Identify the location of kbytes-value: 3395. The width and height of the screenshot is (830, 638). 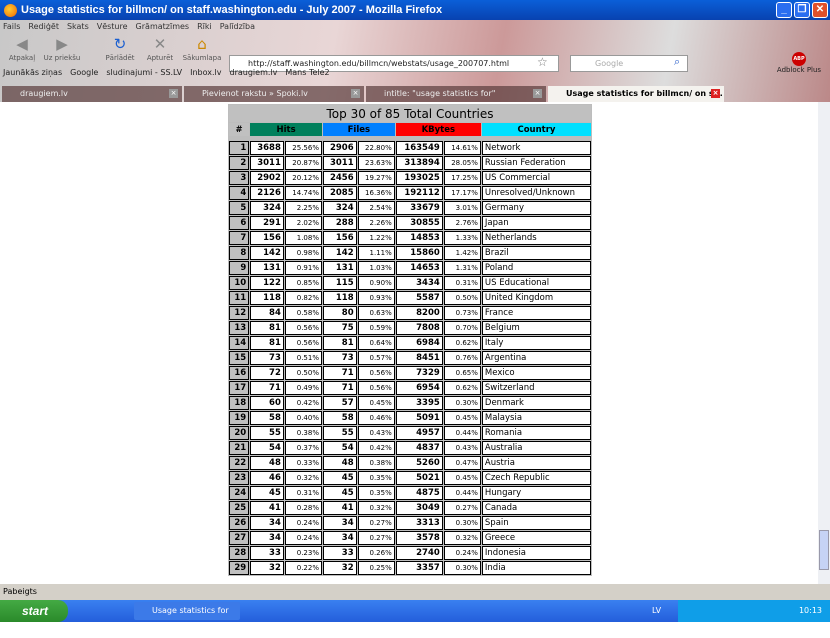
(419, 403).